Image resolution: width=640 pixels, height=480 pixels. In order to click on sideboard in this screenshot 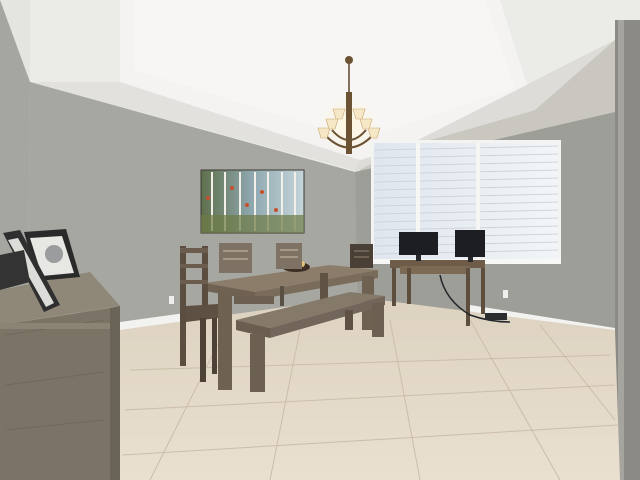, I will do `click(60, 376)`.